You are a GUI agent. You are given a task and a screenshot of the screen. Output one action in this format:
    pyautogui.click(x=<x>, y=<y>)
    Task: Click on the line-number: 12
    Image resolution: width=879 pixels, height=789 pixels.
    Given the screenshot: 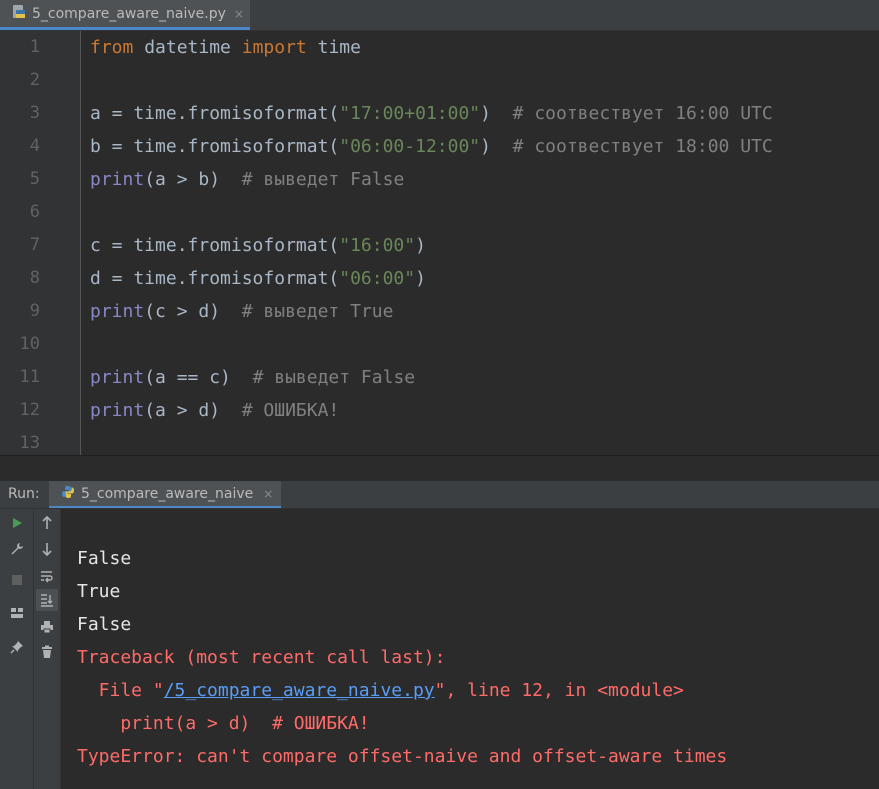 What is the action you would take?
    pyautogui.click(x=29, y=410)
    